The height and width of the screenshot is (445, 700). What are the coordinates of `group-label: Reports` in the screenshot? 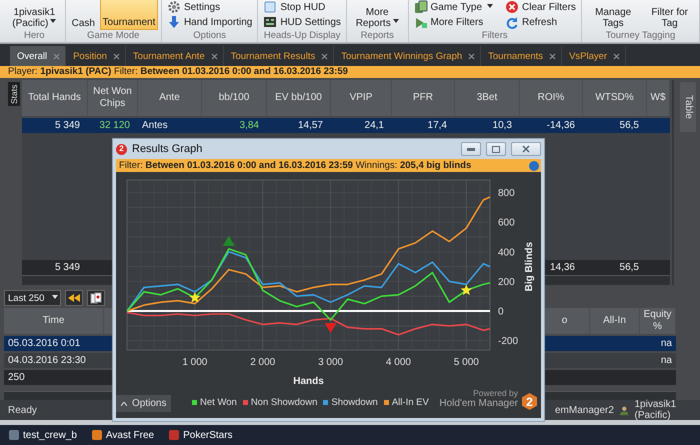 It's located at (377, 36).